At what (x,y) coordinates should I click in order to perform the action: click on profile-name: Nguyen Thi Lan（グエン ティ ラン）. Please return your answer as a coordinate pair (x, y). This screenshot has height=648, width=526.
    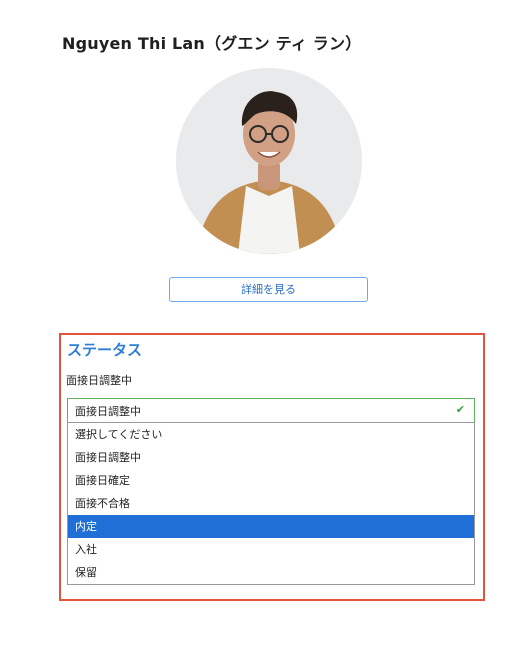
    Looking at the image, I should click on (212, 43).